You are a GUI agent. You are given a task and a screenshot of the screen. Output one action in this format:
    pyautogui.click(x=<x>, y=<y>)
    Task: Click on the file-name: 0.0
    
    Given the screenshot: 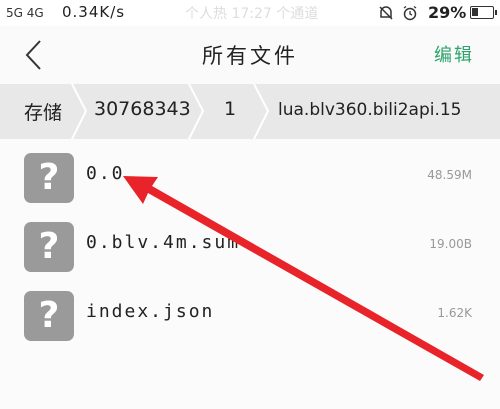 What is the action you would take?
    pyautogui.click(x=105, y=173)
    